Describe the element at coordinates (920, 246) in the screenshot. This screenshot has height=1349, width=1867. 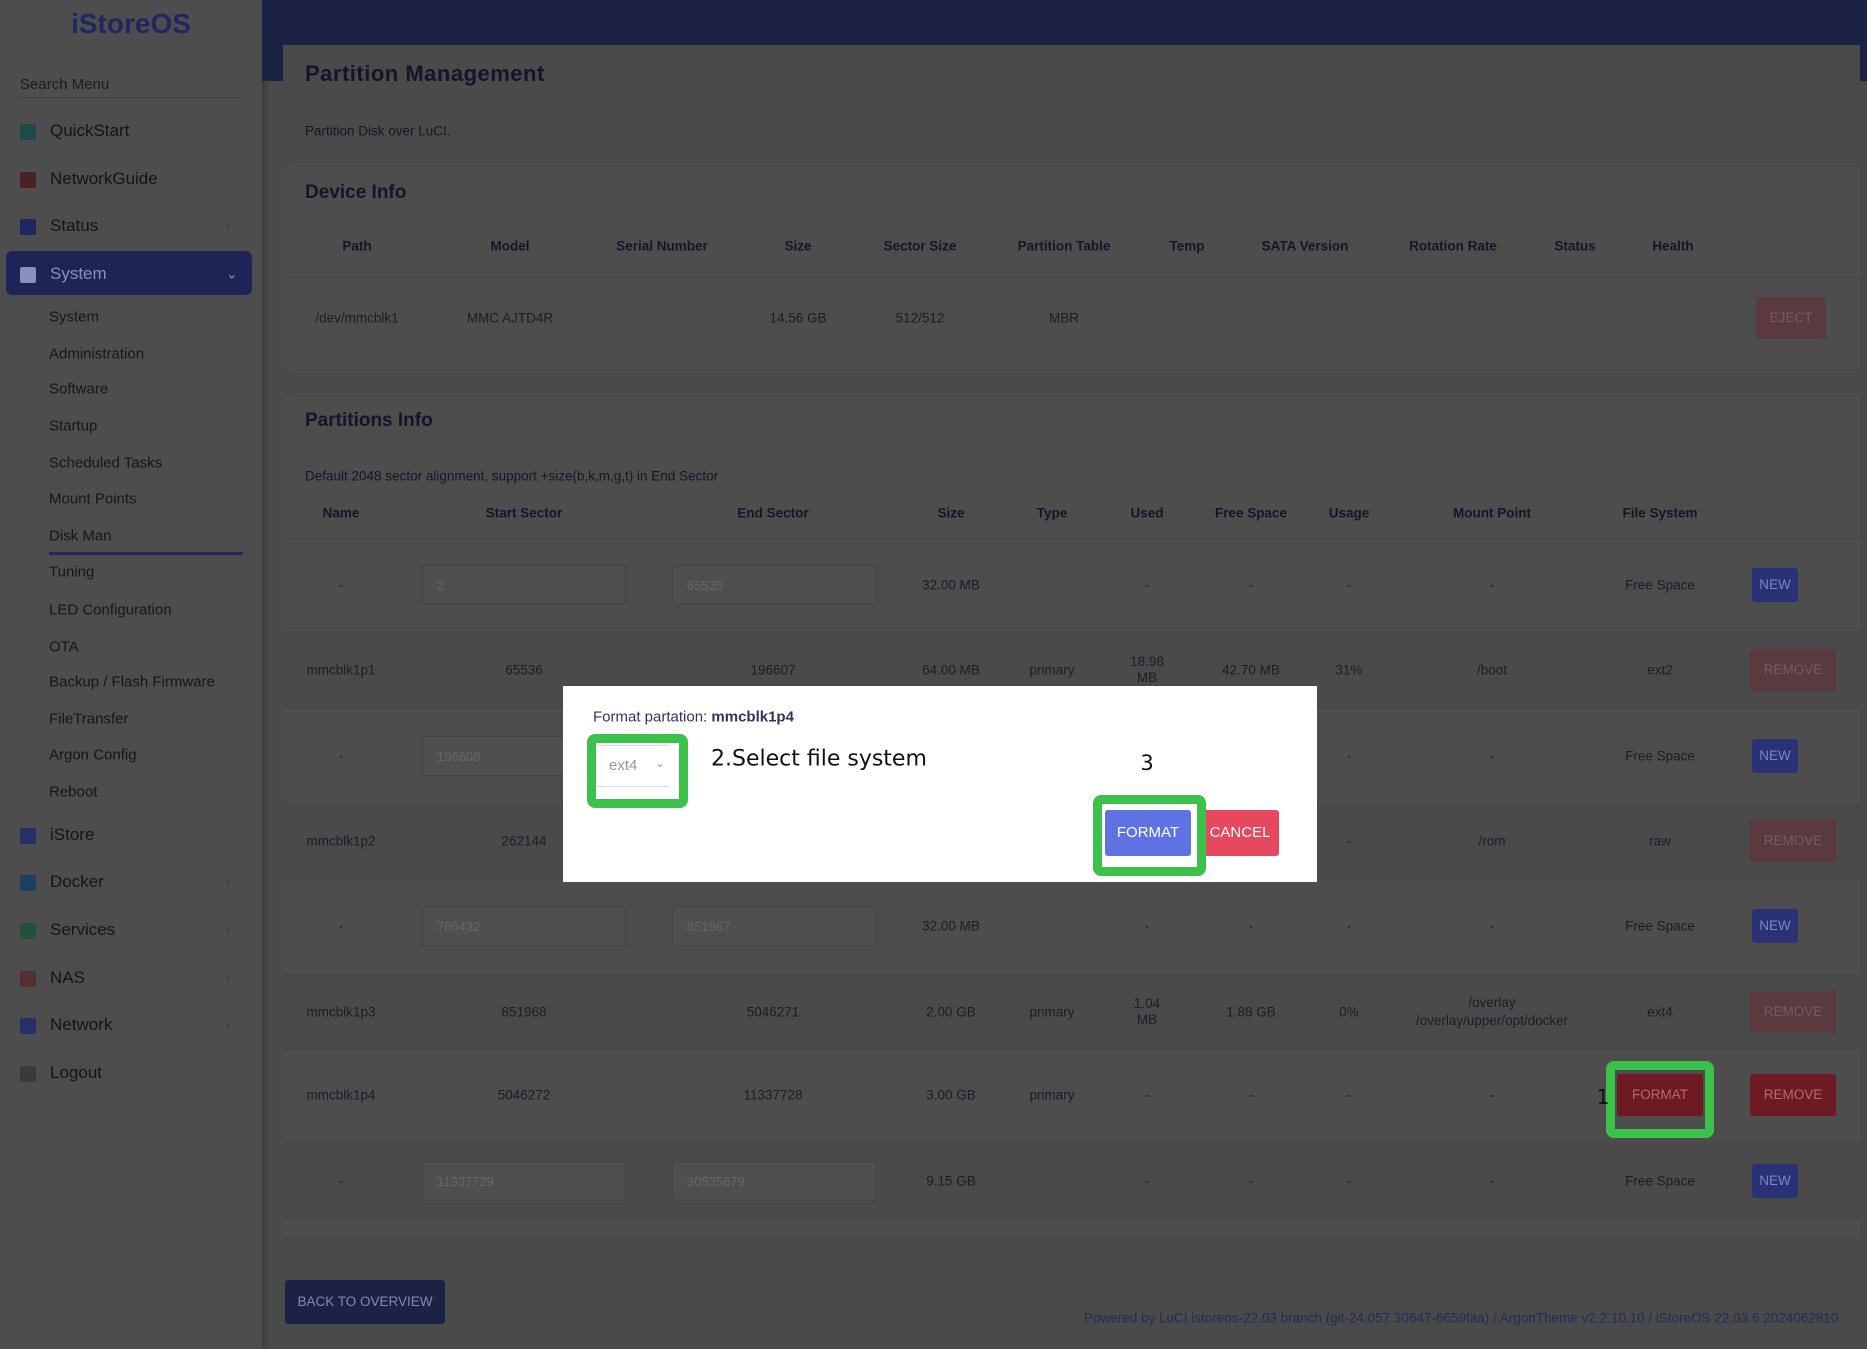
I see `device-header-cell: Sector Size` at that location.